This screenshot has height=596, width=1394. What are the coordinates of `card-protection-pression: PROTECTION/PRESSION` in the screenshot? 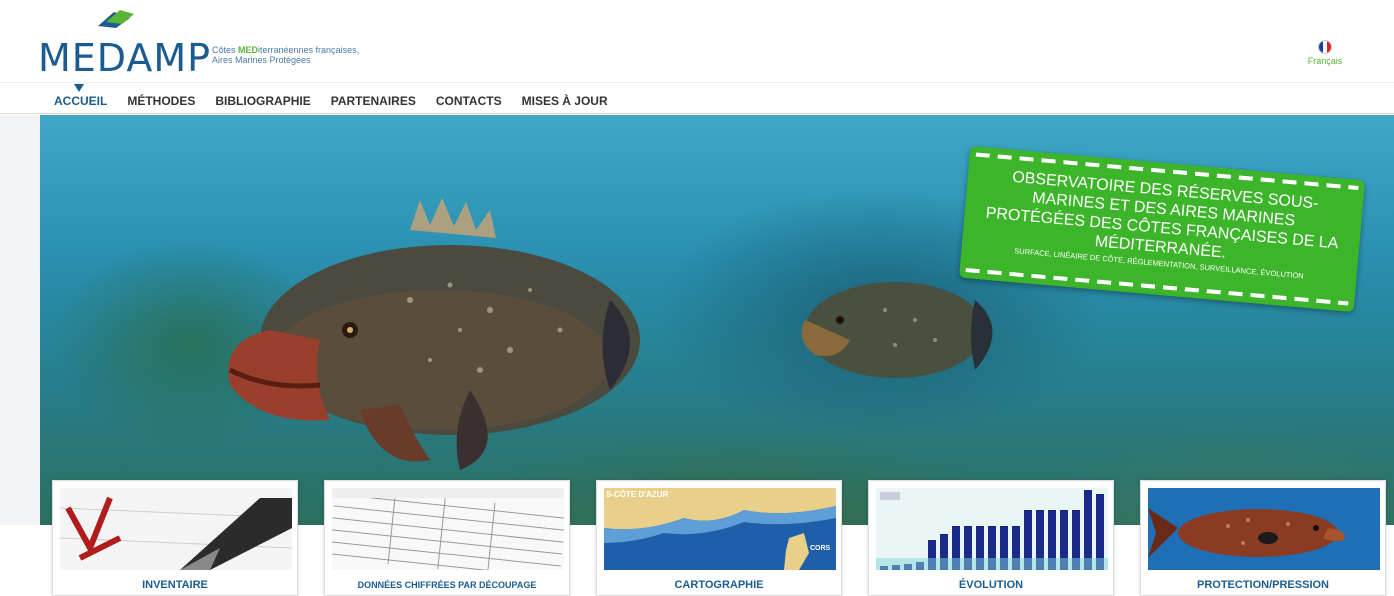 It's located at (1263, 538).